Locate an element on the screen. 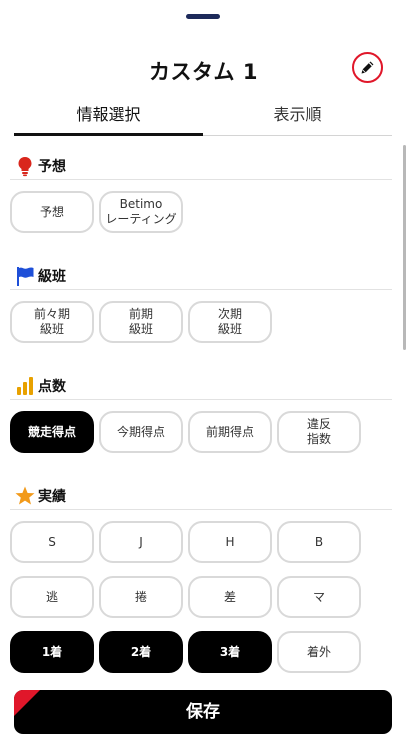 The width and height of the screenshot is (407, 744). option-chip-3rd: 3着 is located at coordinates (230, 652).